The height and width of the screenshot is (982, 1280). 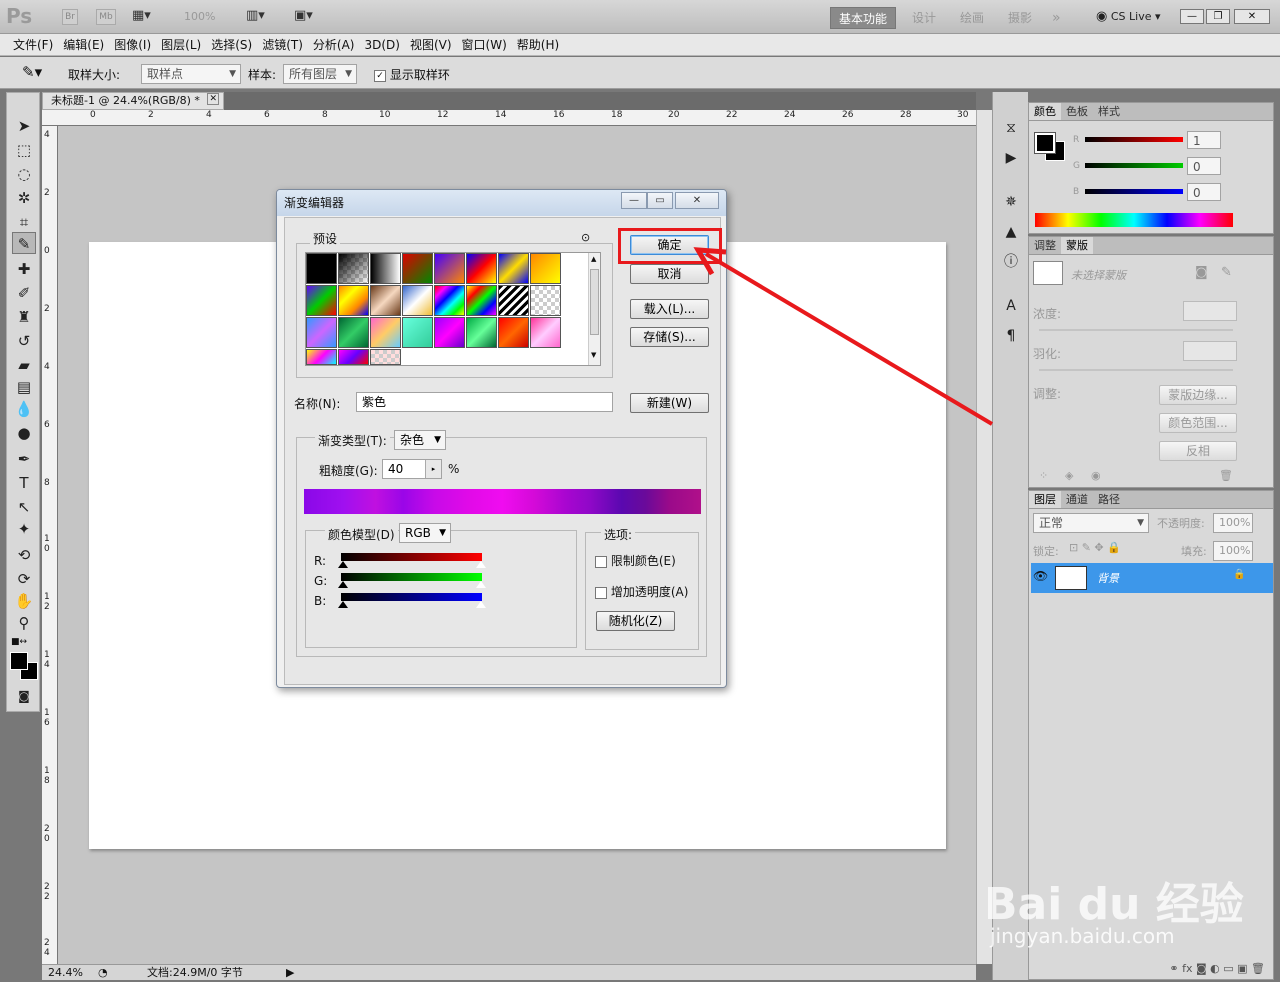 I want to click on density-input, so click(x=1210, y=311).